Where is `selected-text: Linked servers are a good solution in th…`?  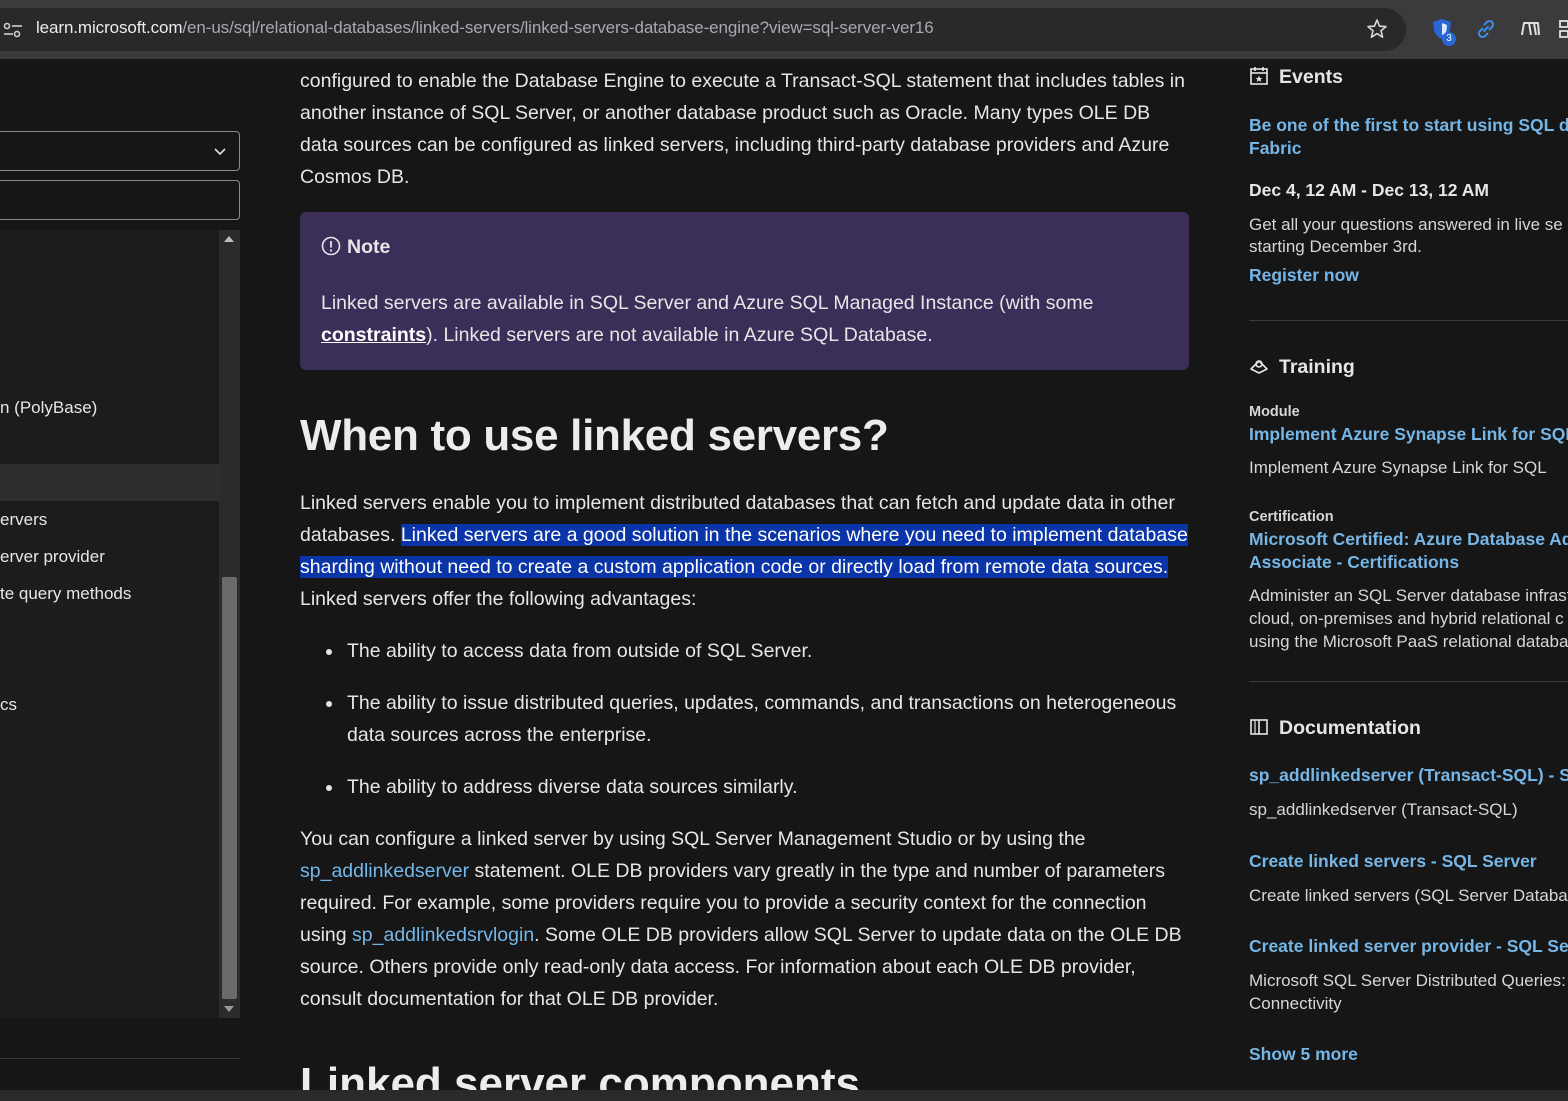 selected-text: Linked servers are a good solution in th… is located at coordinates (744, 551).